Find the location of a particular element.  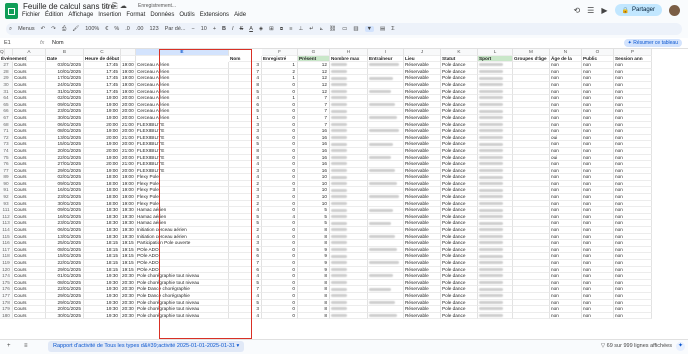

cell-date: 20/01/2025 is located at coordinates (65, 151).